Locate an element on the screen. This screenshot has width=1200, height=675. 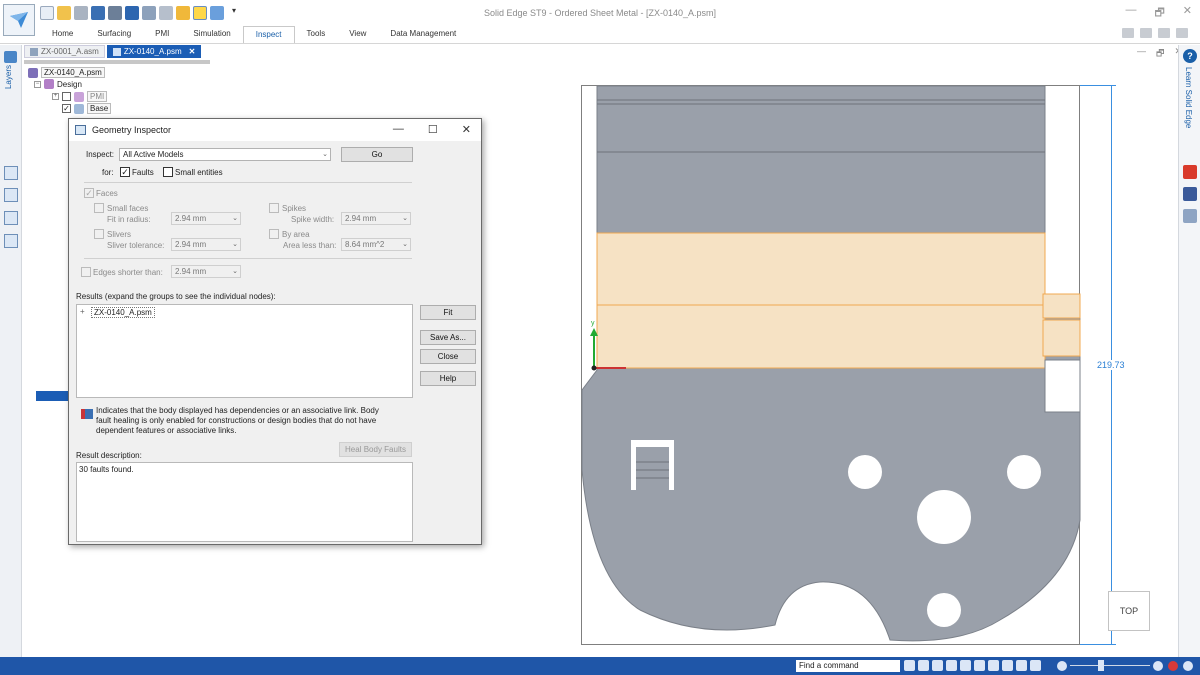
dialog-app-icon is located at coordinates (80, 130).